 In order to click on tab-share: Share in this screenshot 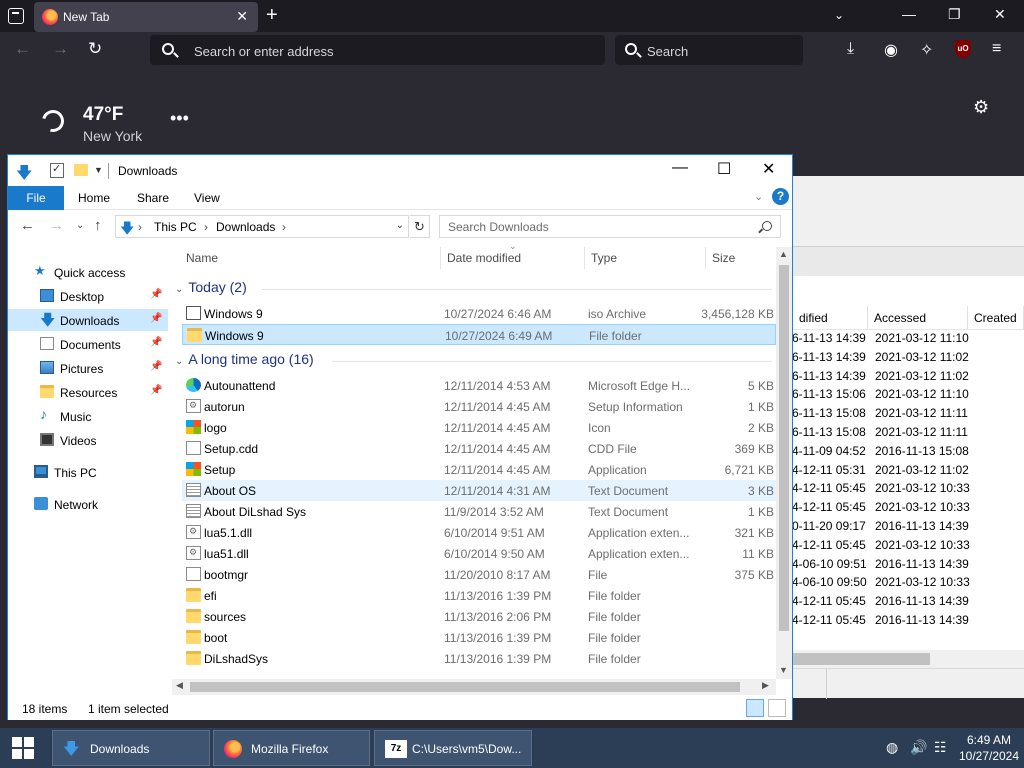, I will do `click(153, 198)`.